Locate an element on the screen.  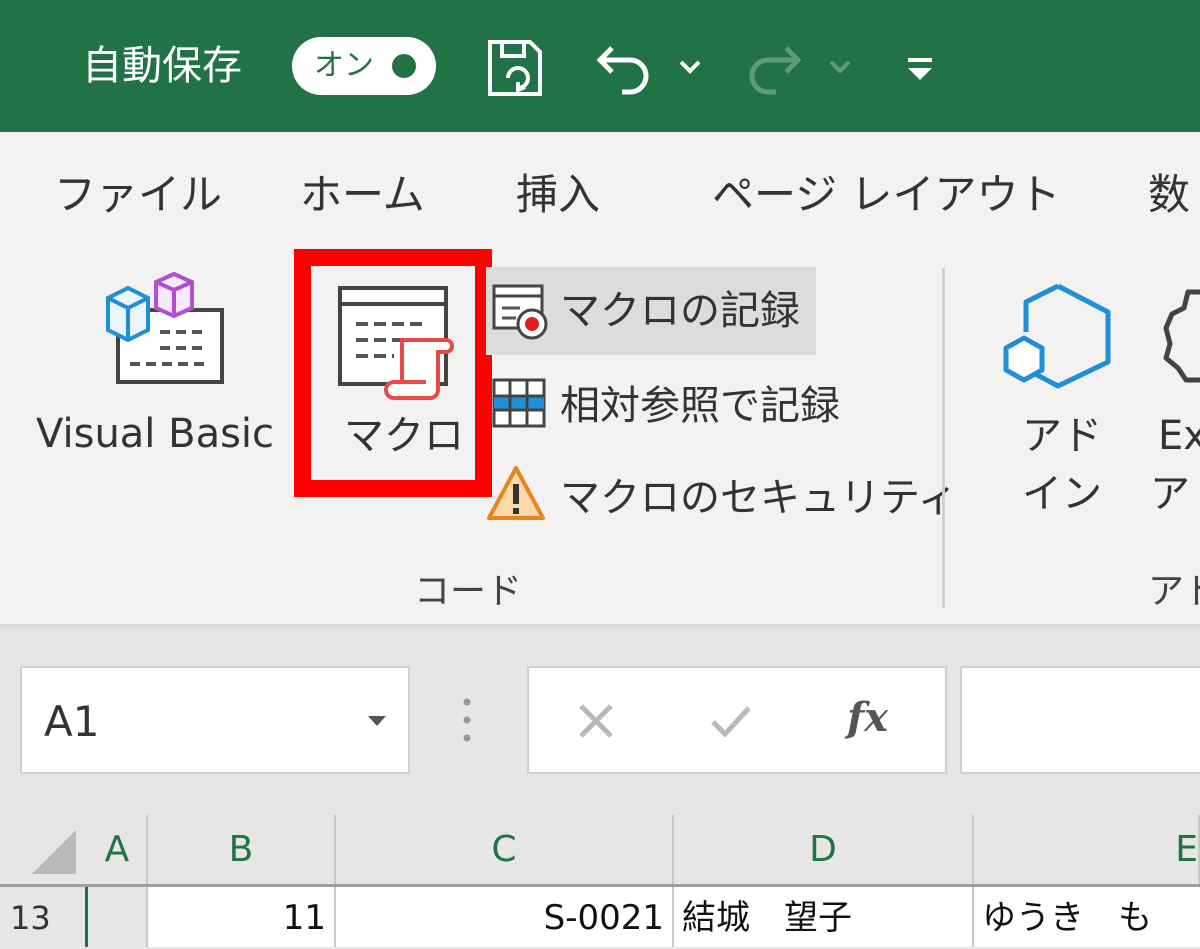
macro-security-button: マクロのセキュリティ is located at coordinates (759, 498).